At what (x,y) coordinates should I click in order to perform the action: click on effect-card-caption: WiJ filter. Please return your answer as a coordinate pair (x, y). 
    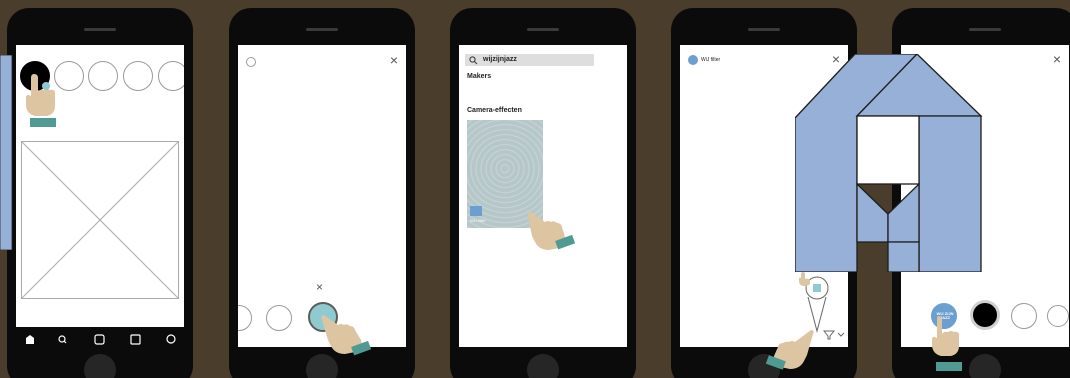
    Looking at the image, I should click on (478, 220).